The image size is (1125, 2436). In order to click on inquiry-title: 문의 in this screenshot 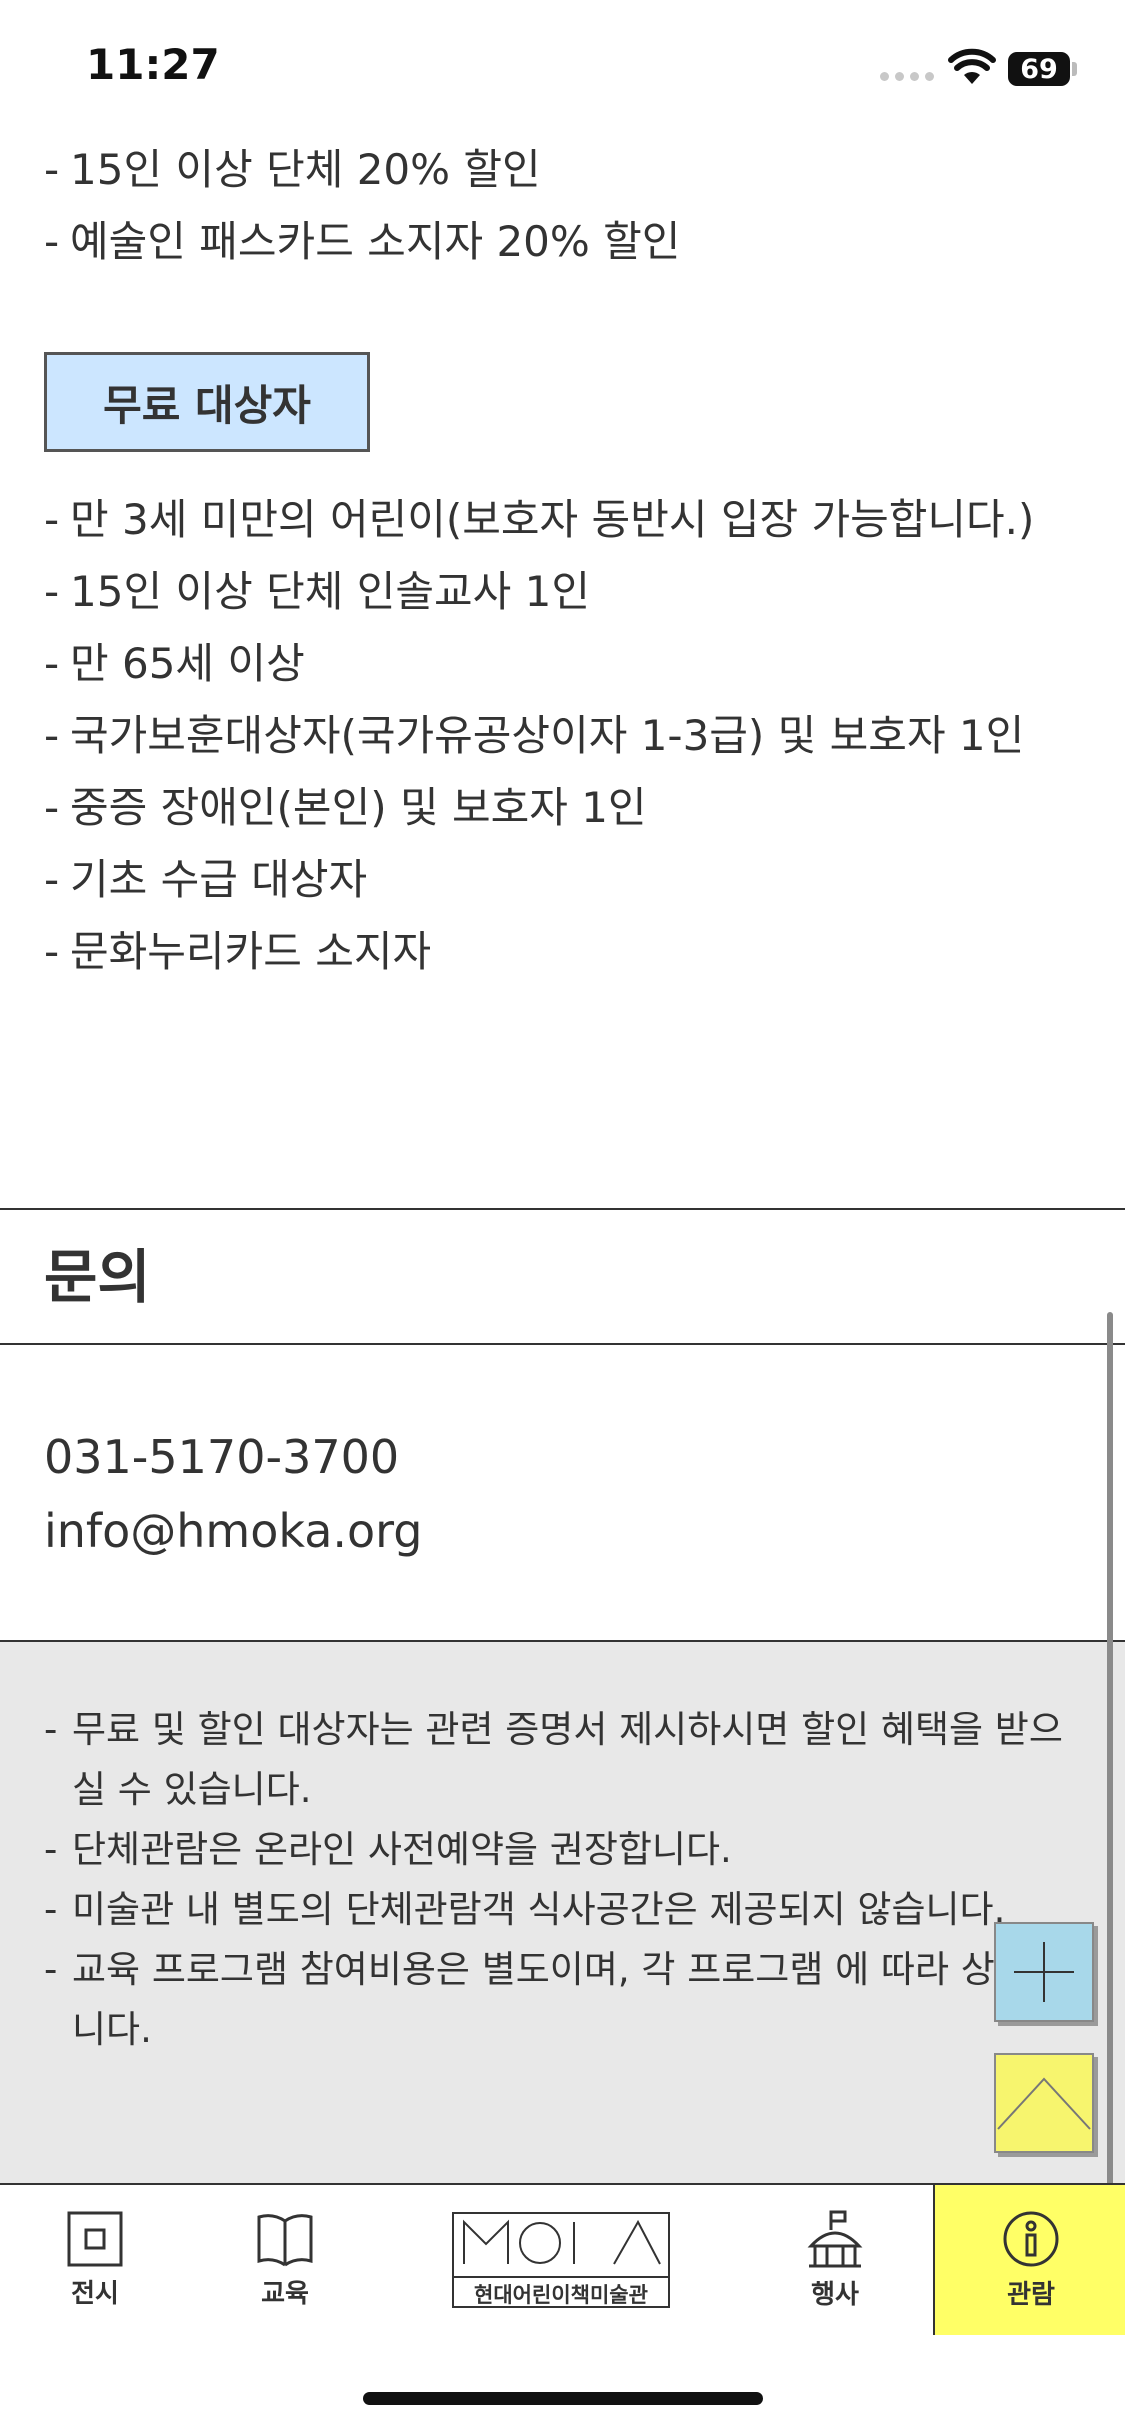, I will do `click(97, 1277)`.